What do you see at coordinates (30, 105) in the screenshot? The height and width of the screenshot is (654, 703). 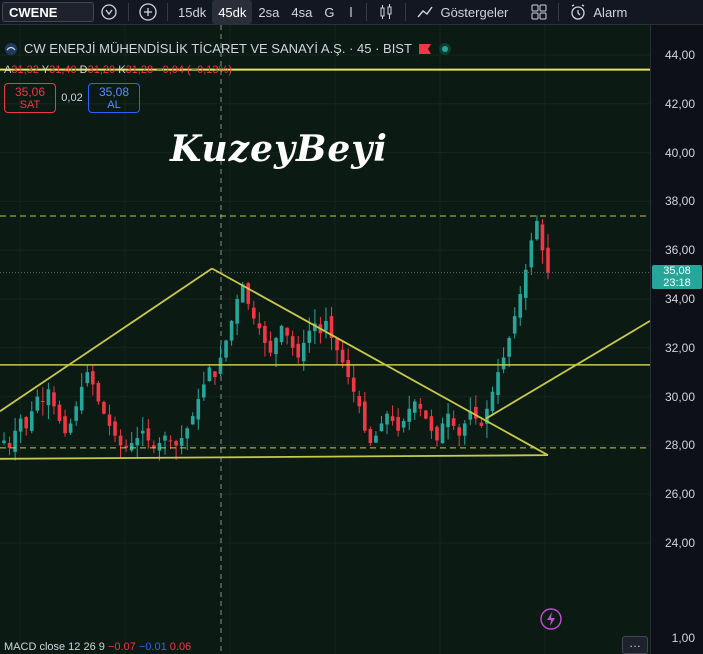 I see `sell-label: SAT` at bounding box center [30, 105].